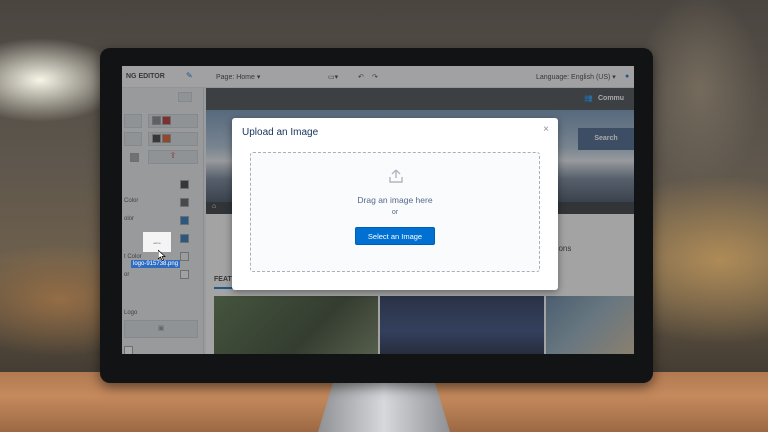  I want to click on mouse-cursor-icon, so click(162, 255).